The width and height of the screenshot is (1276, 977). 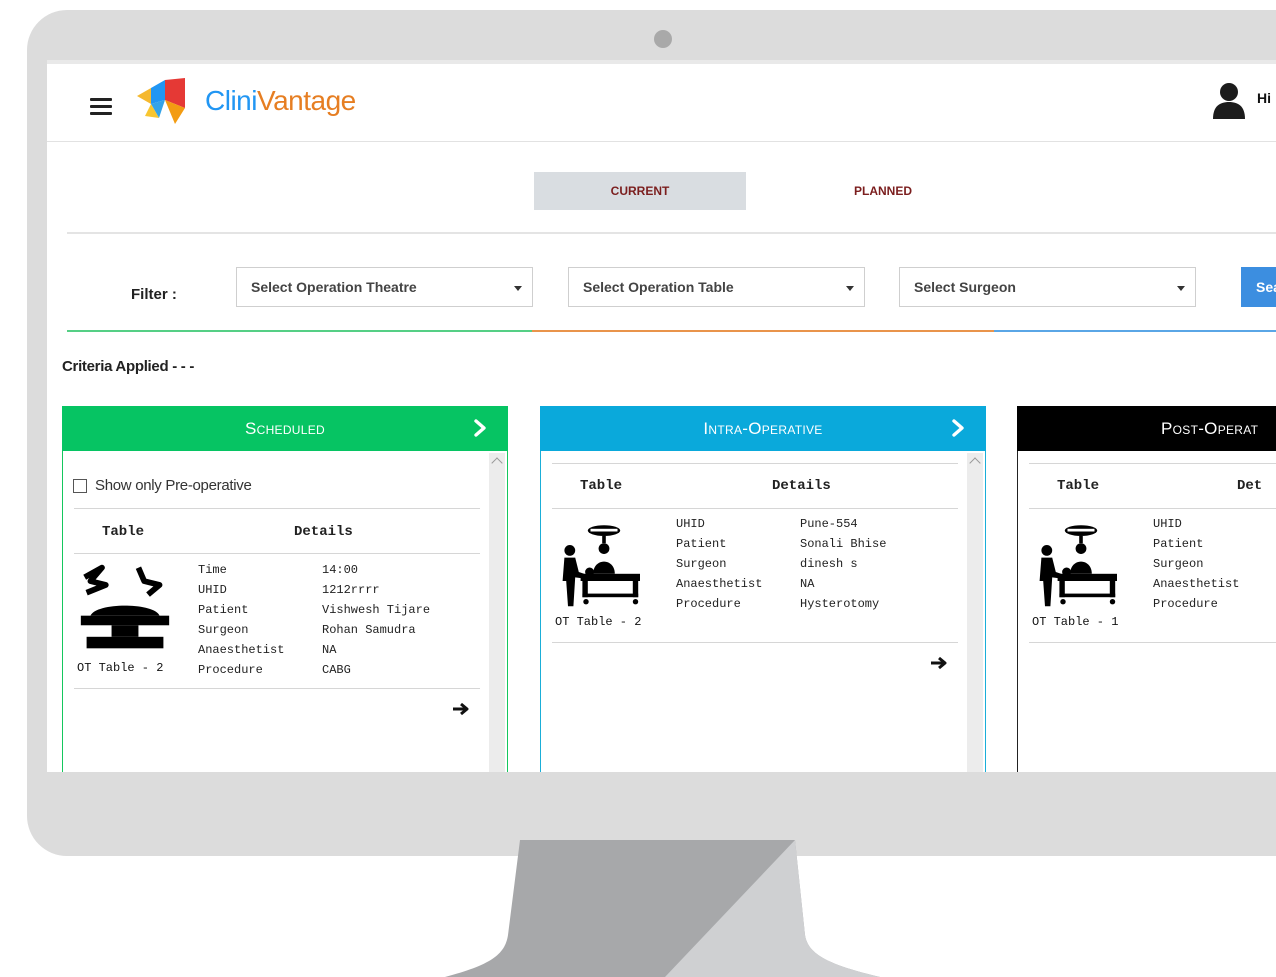 I want to click on detail-value: 14:00, so click(x=340, y=570).